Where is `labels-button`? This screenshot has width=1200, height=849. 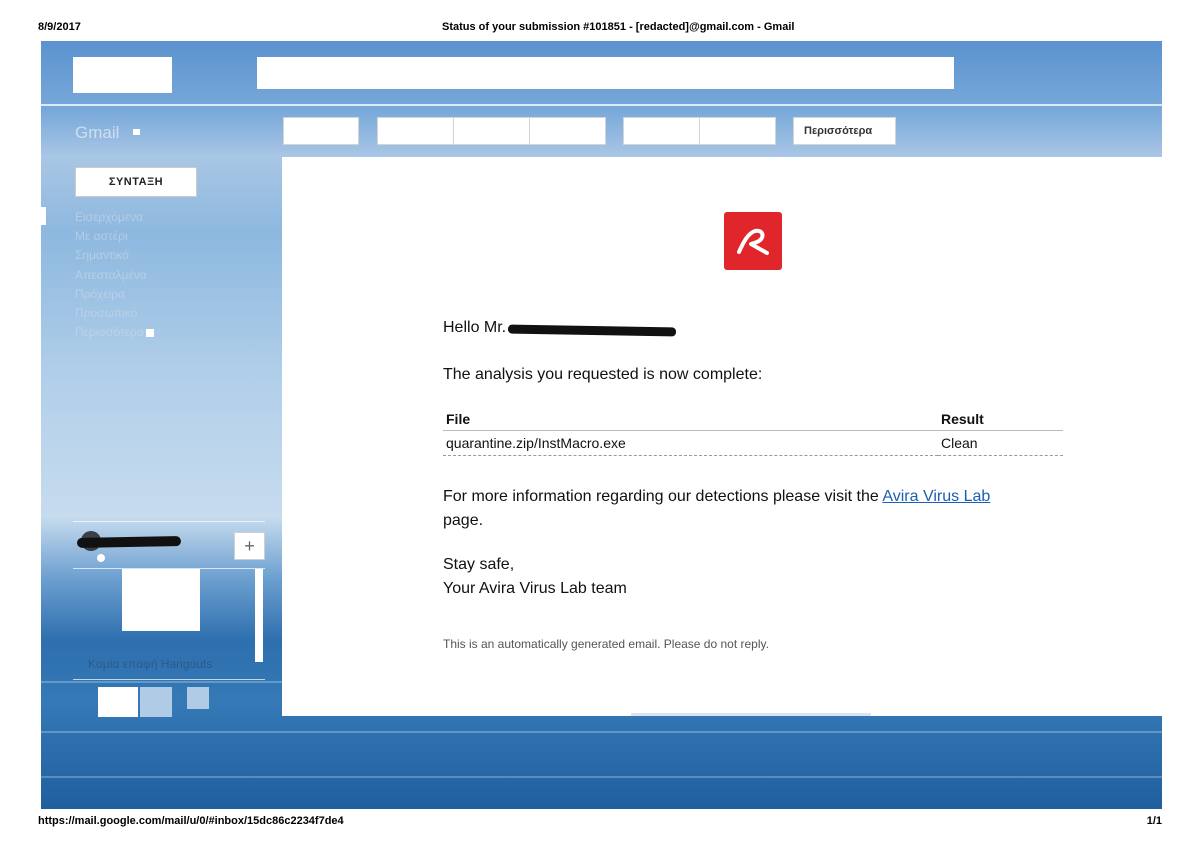 labels-button is located at coordinates (737, 131).